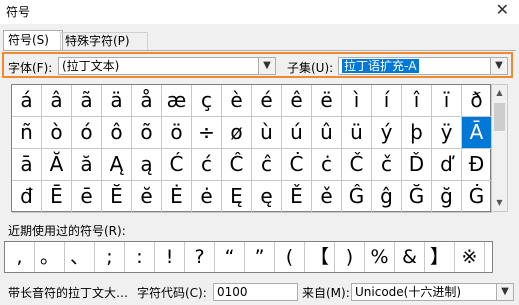  What do you see at coordinates (110, 257) in the screenshot?
I see `recent-symbol: ;` at bounding box center [110, 257].